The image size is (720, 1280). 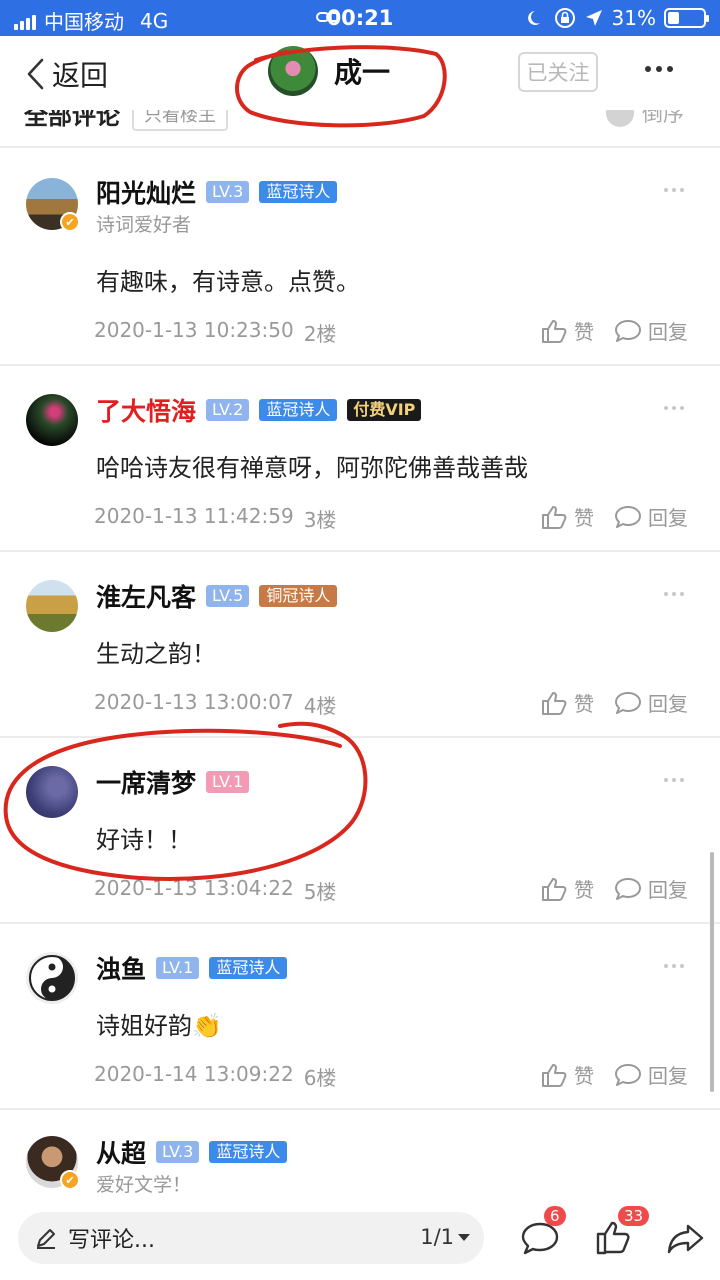 What do you see at coordinates (178, 968) in the screenshot?
I see `level-badge: LV.1` at bounding box center [178, 968].